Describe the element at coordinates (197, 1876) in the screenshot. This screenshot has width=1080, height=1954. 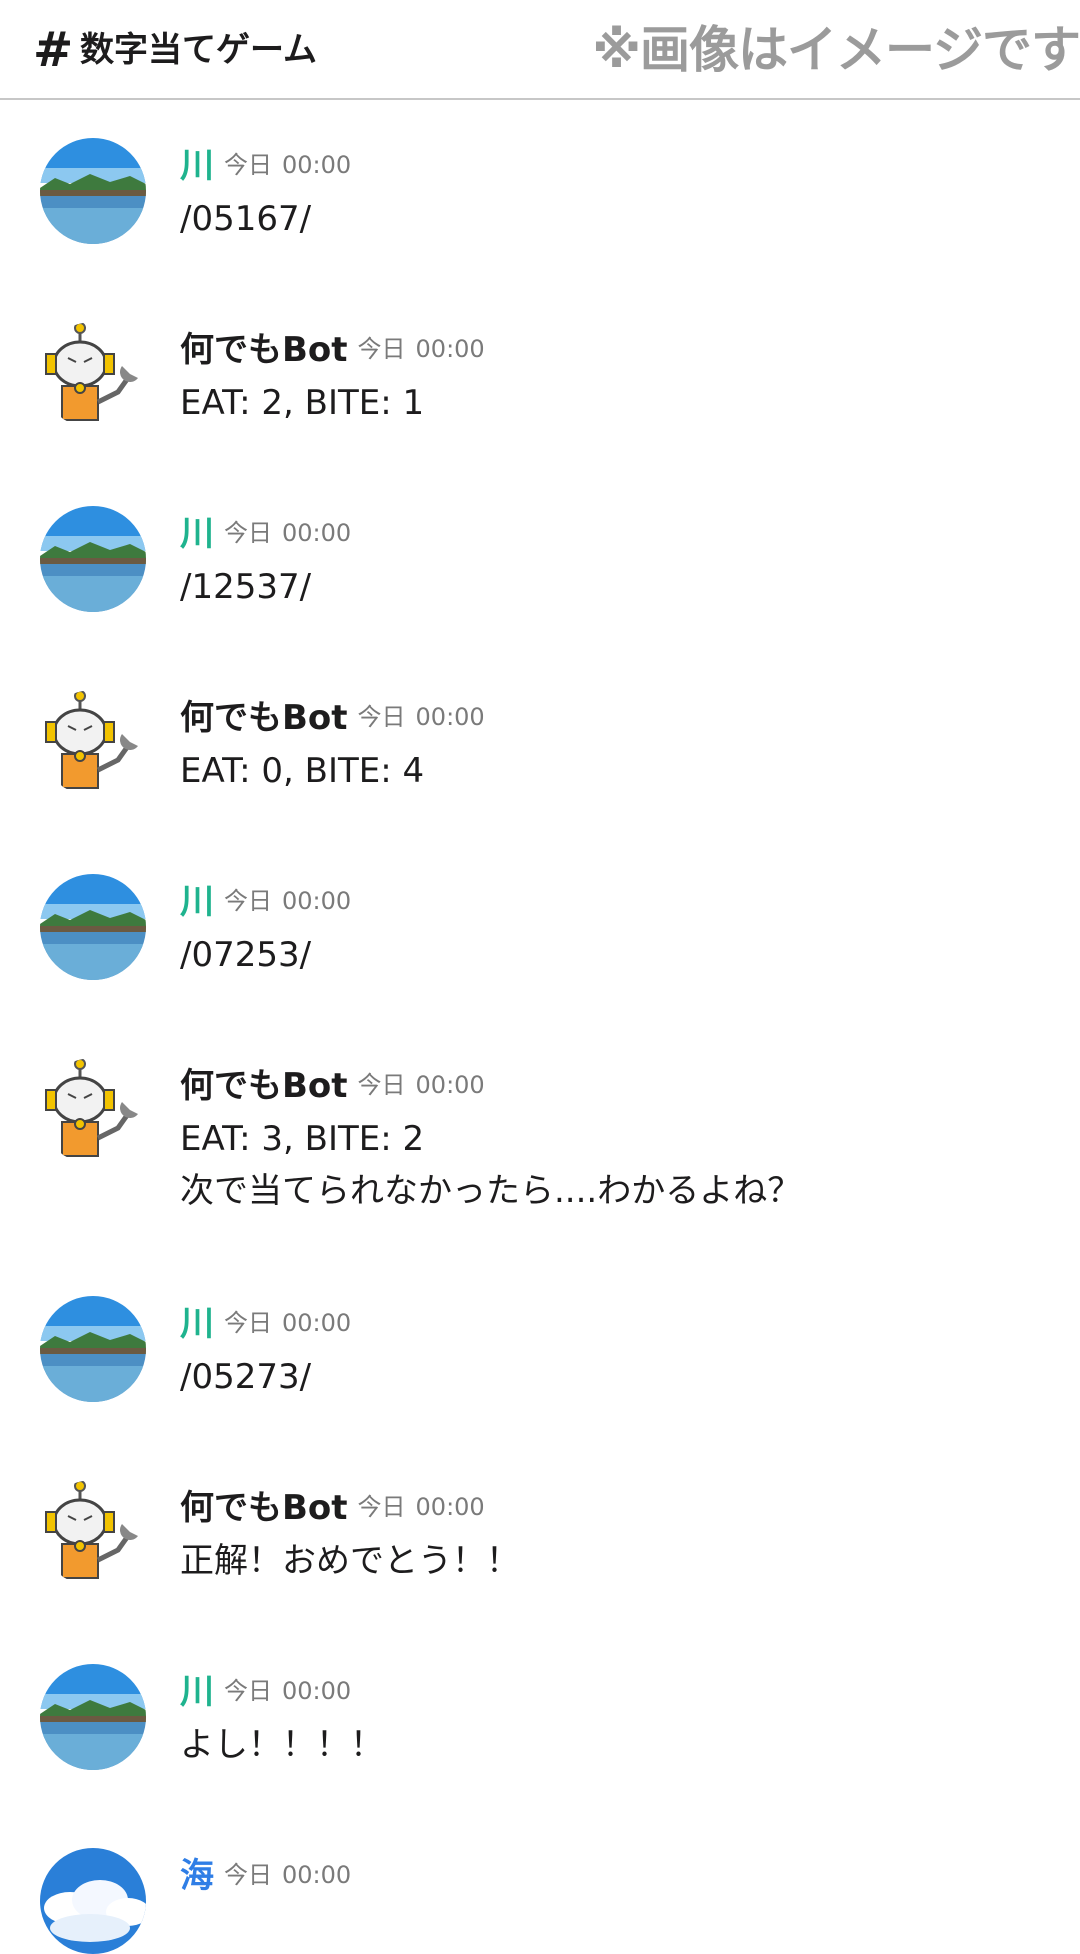
I see `username: 海` at that location.